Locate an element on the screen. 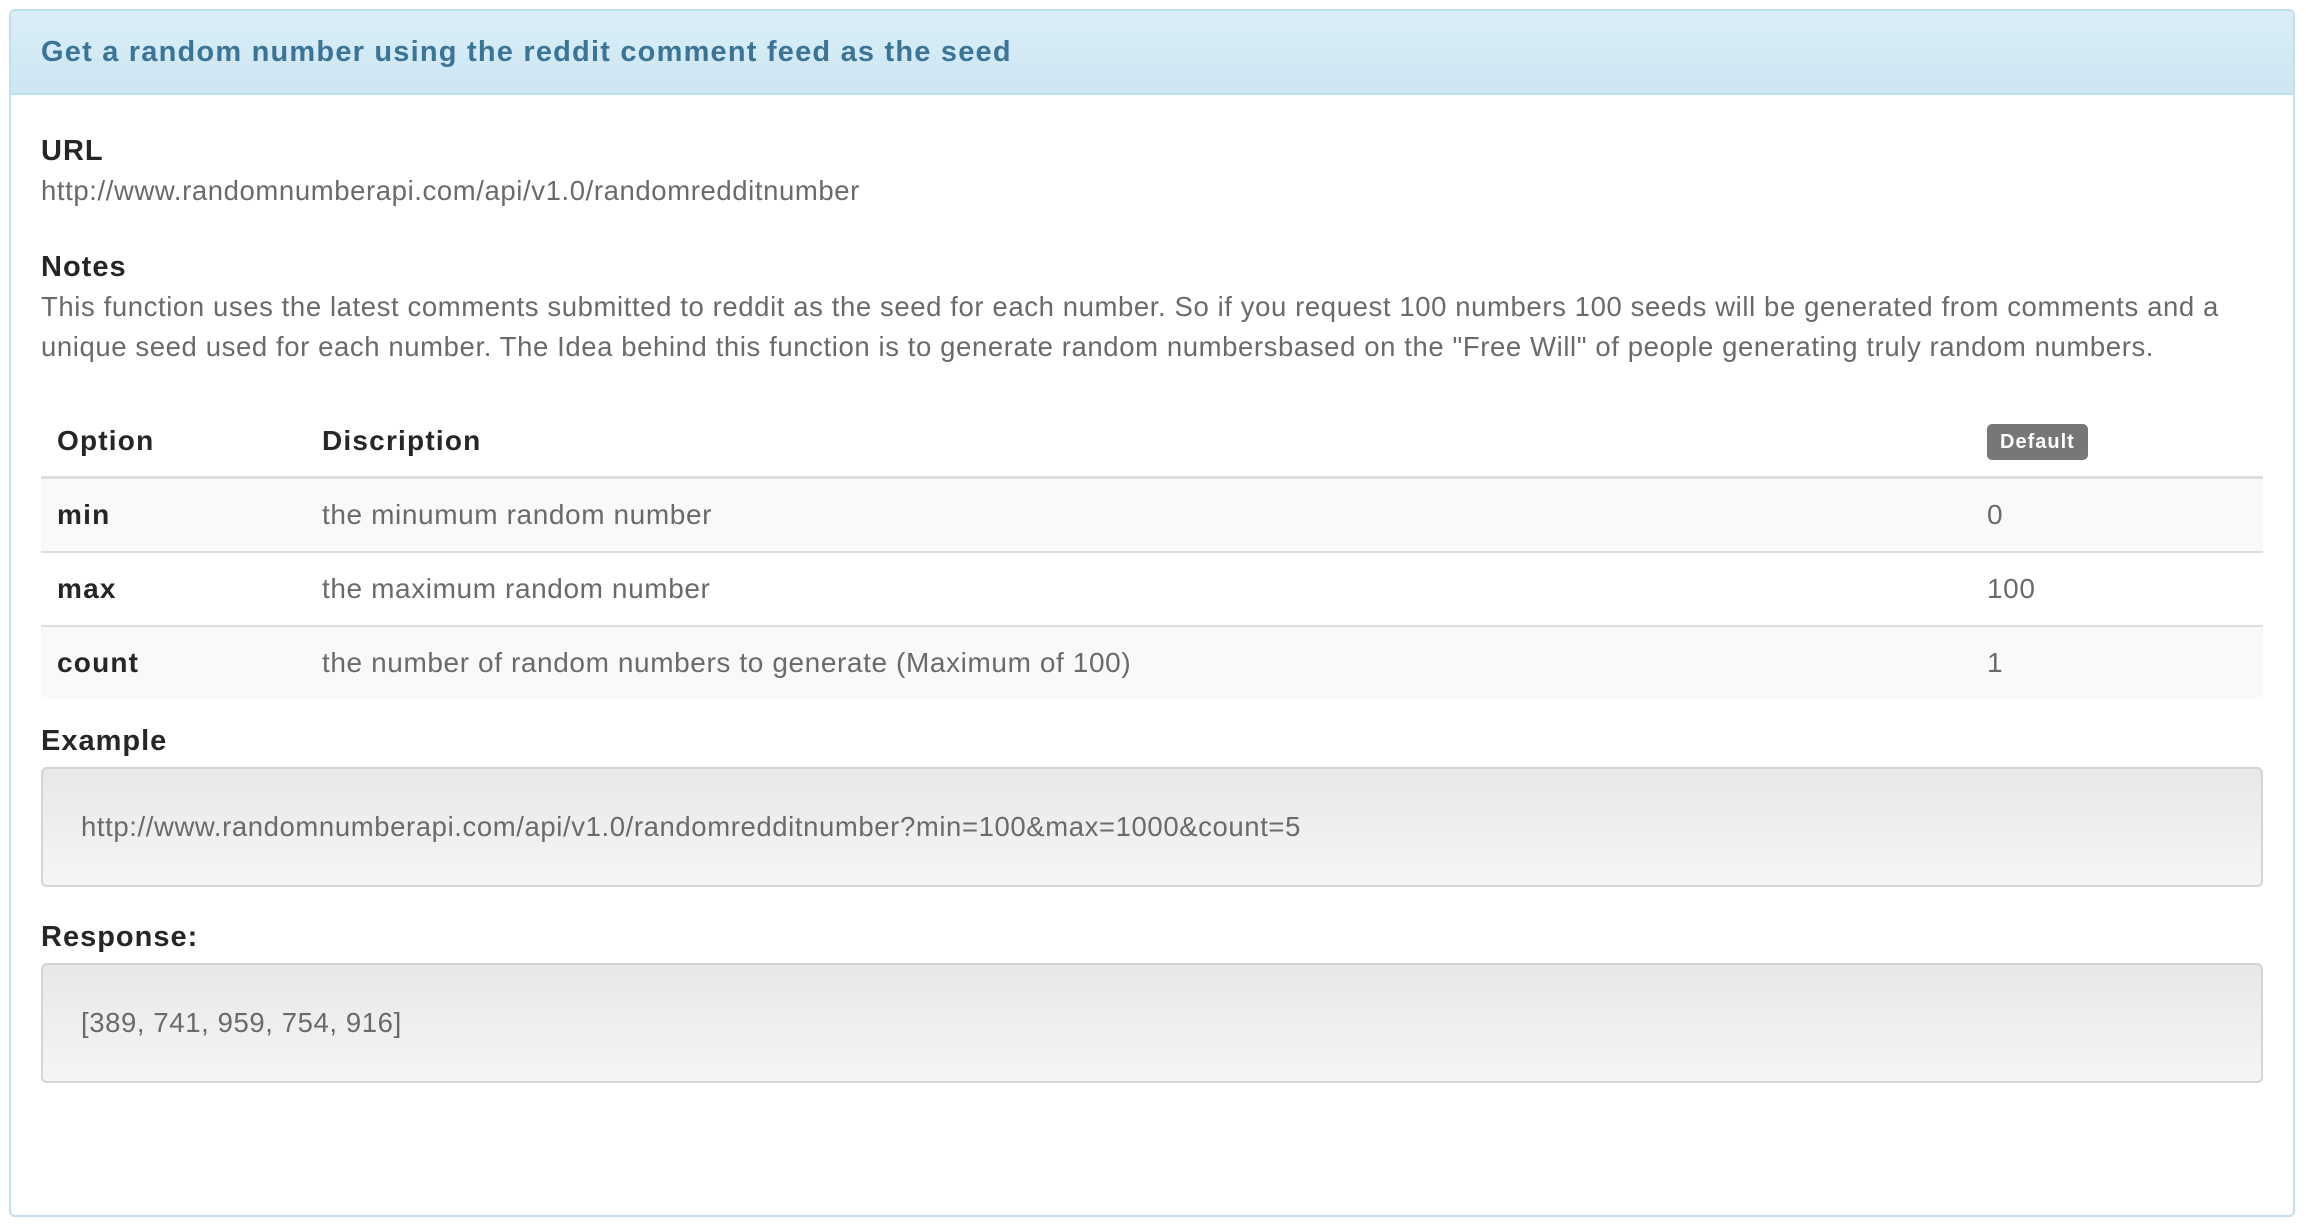 The image size is (2306, 1230). notes-label: Notes is located at coordinates (84, 267).